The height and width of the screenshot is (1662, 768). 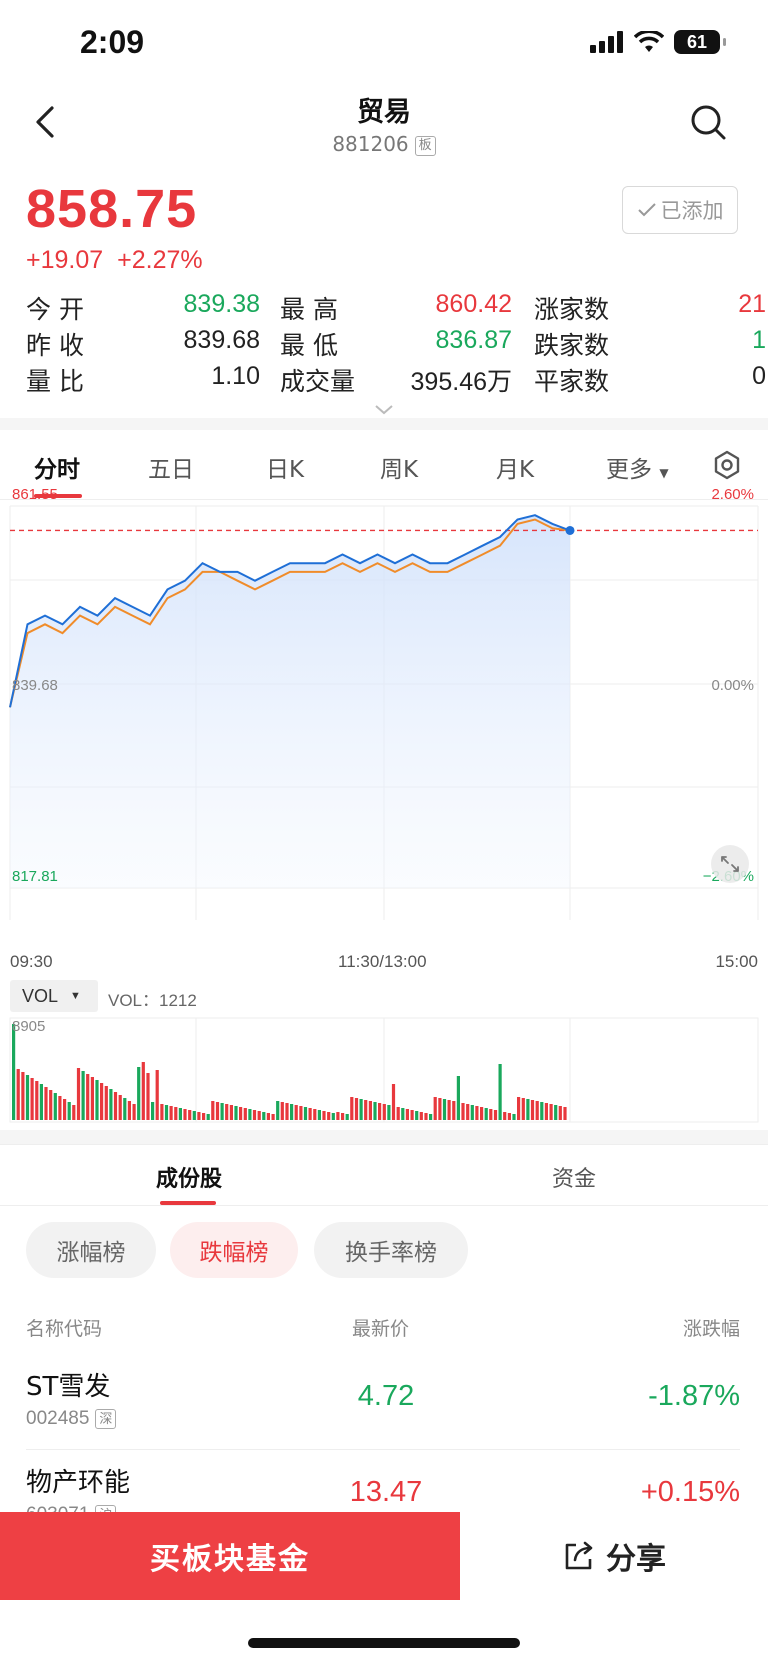 I want to click on volume-ratio-value: 1.10, so click(x=235, y=376).